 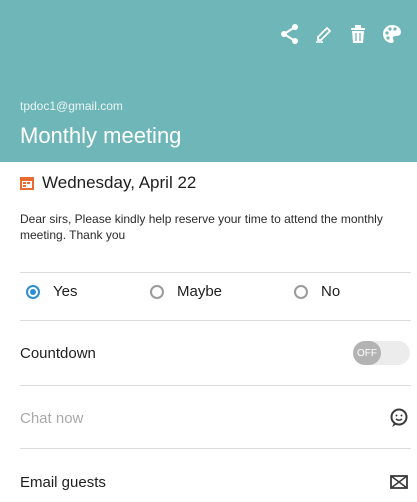 I want to click on countdown-toggle: OFF, so click(x=381, y=353).